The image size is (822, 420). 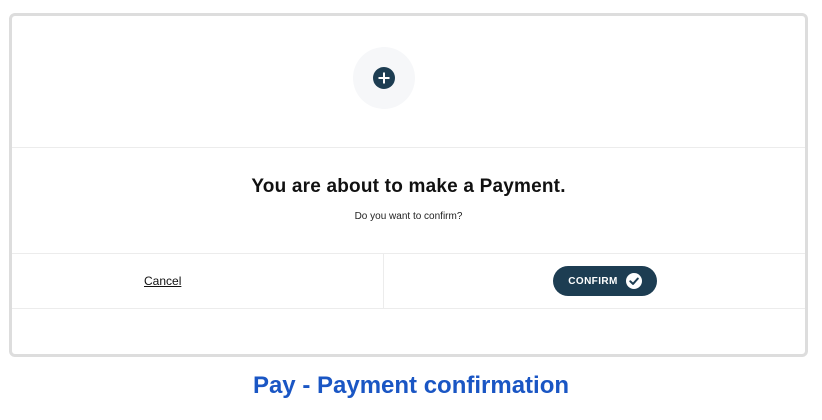 I want to click on dialog-subtitle: Do you want to confirm?, so click(x=408, y=216).